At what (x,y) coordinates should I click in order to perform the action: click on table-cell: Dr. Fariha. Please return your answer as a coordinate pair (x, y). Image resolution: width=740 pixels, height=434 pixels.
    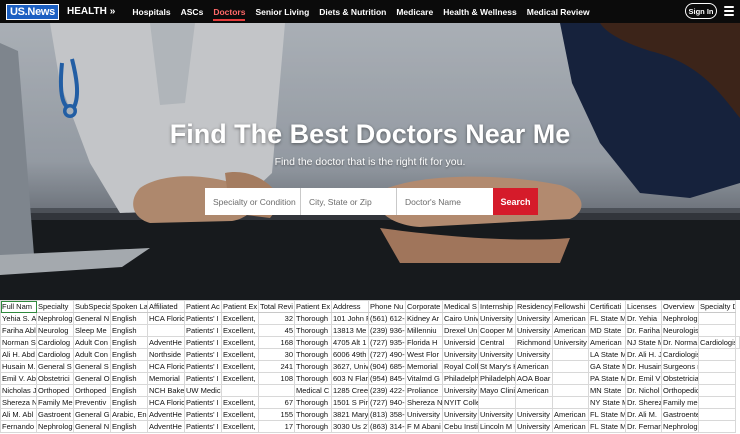
    Looking at the image, I should click on (643, 330).